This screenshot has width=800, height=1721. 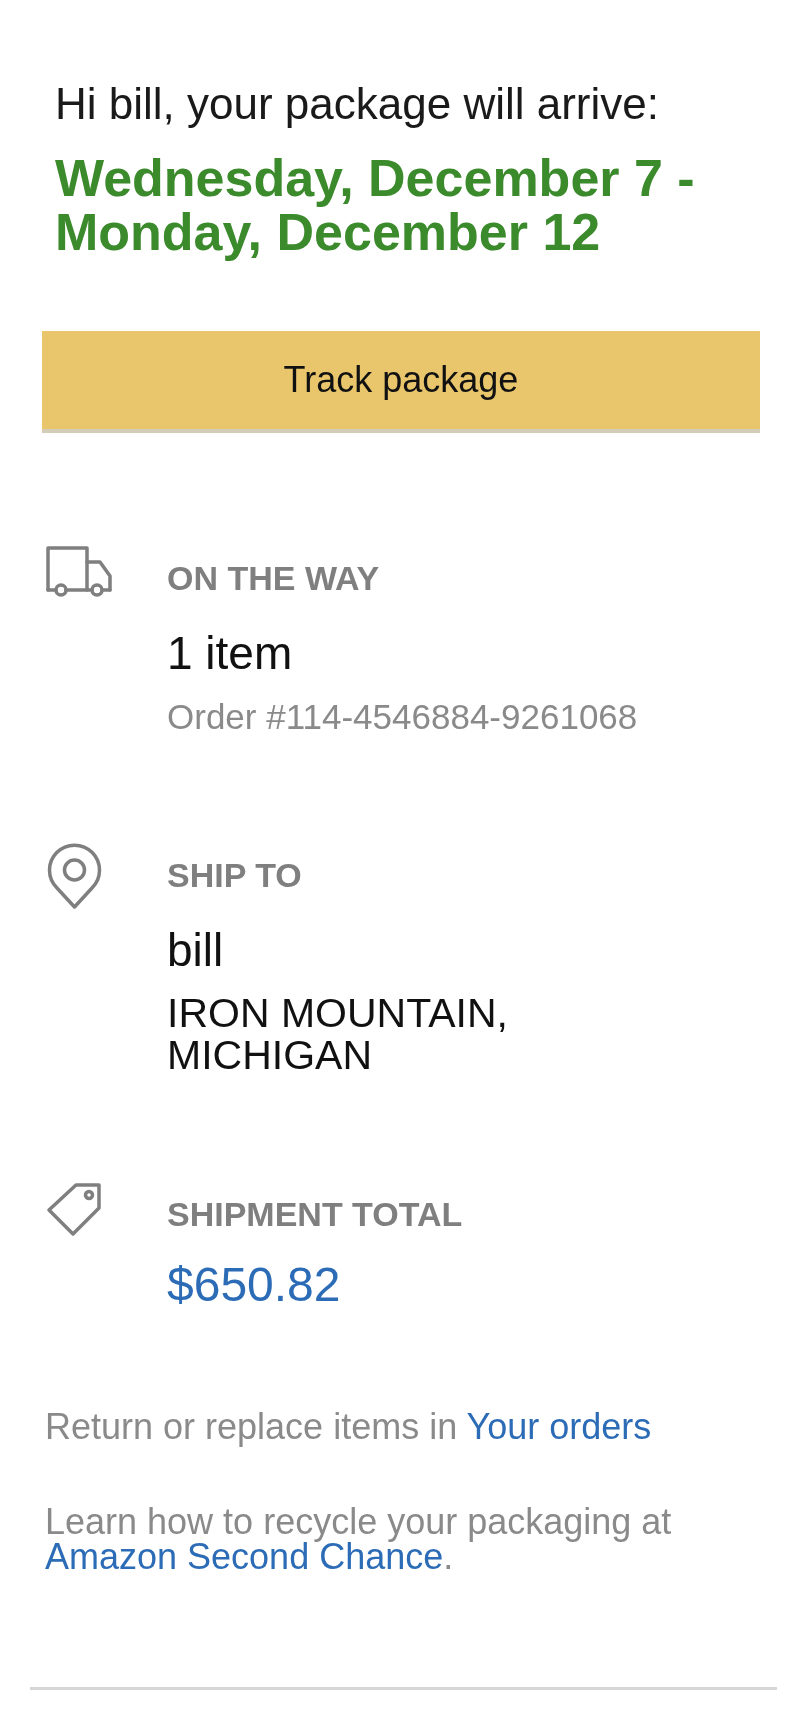 I want to click on greeting-text: Hi bill, your package will arrive:, so click(x=357, y=104).